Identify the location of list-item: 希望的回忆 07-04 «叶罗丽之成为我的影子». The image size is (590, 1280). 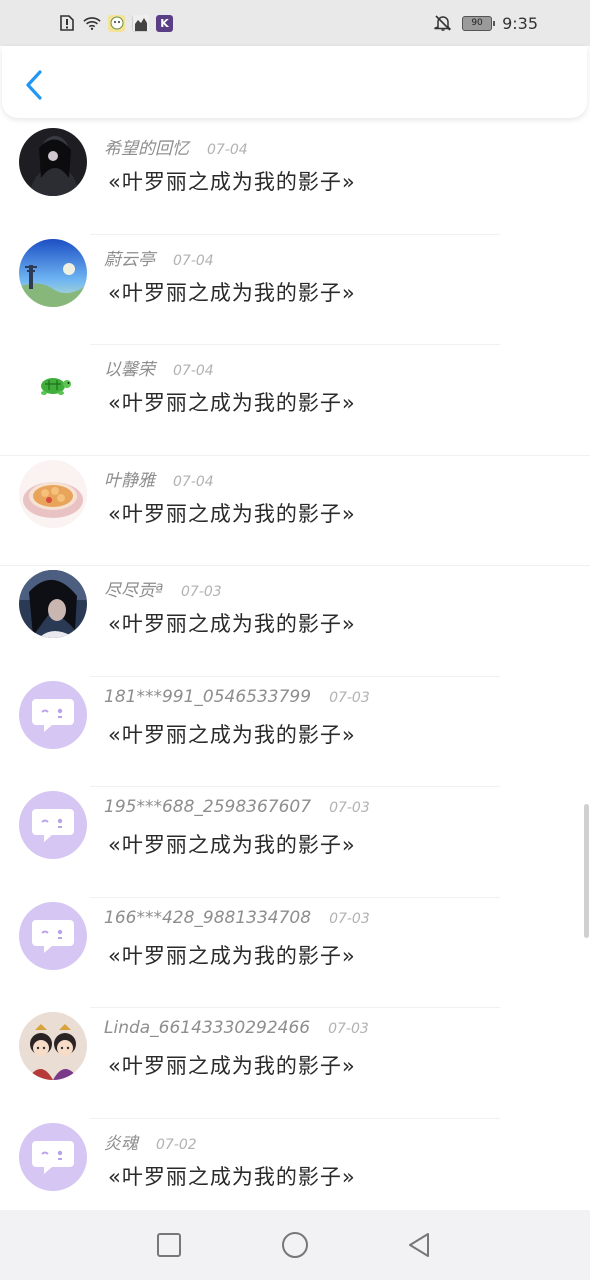
(295, 179).